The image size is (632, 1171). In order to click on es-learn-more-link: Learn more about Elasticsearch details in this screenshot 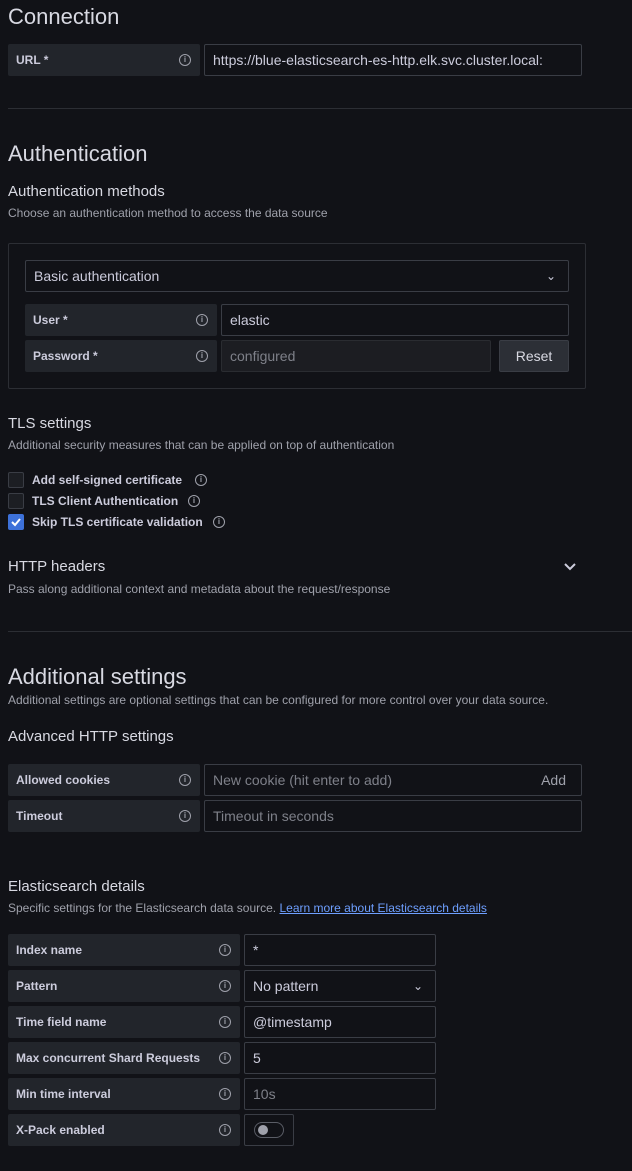, I will do `click(382, 908)`.